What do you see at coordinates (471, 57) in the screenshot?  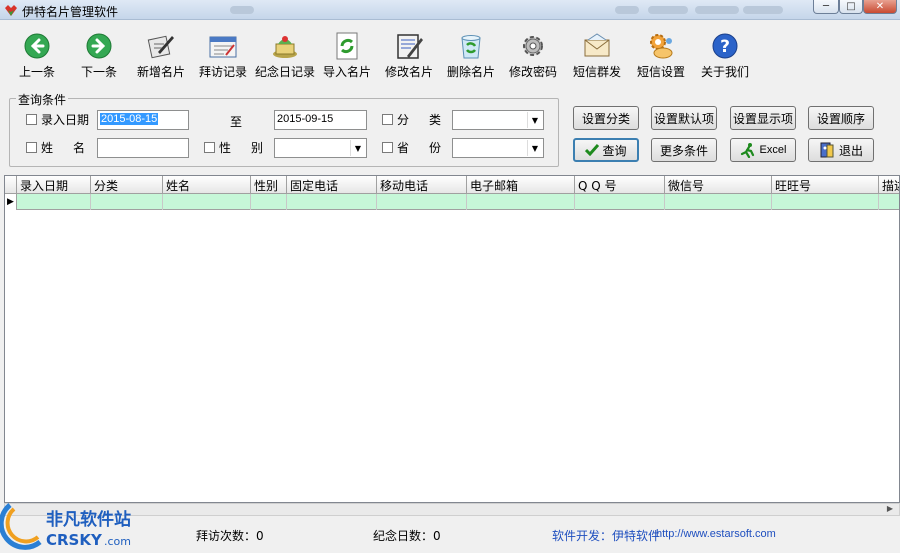 I see `delete-card-button: 删除名片` at bounding box center [471, 57].